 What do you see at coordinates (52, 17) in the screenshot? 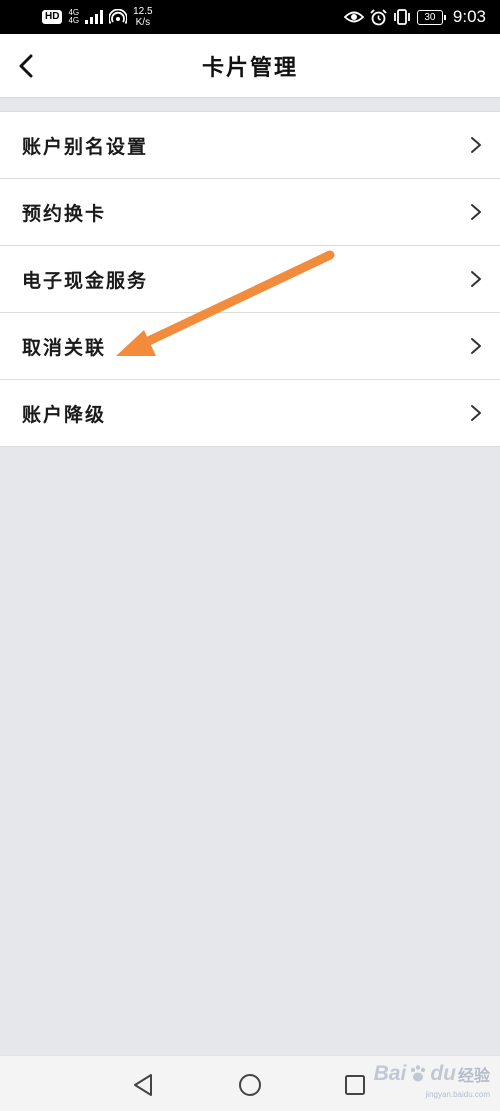
I see `hd-badge: HD` at bounding box center [52, 17].